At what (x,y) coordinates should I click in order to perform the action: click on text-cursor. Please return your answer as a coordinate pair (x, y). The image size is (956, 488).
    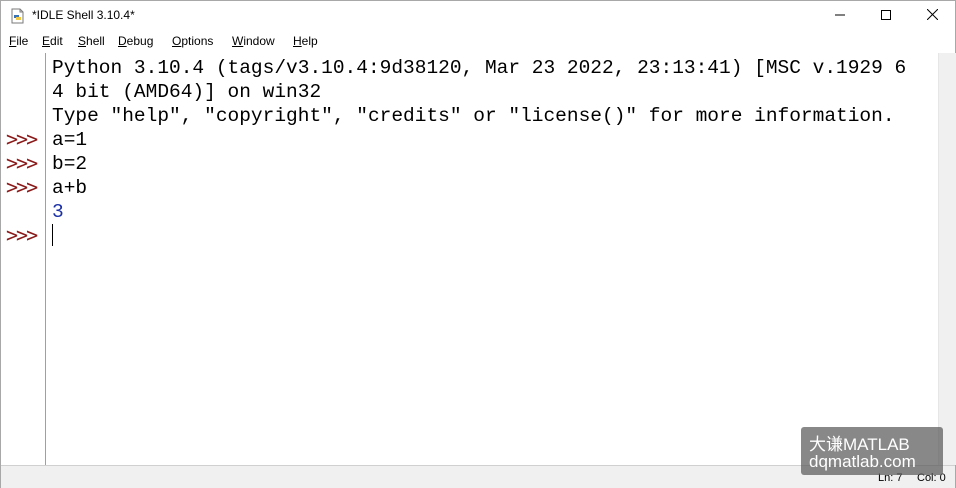
    Looking at the image, I should click on (52, 235).